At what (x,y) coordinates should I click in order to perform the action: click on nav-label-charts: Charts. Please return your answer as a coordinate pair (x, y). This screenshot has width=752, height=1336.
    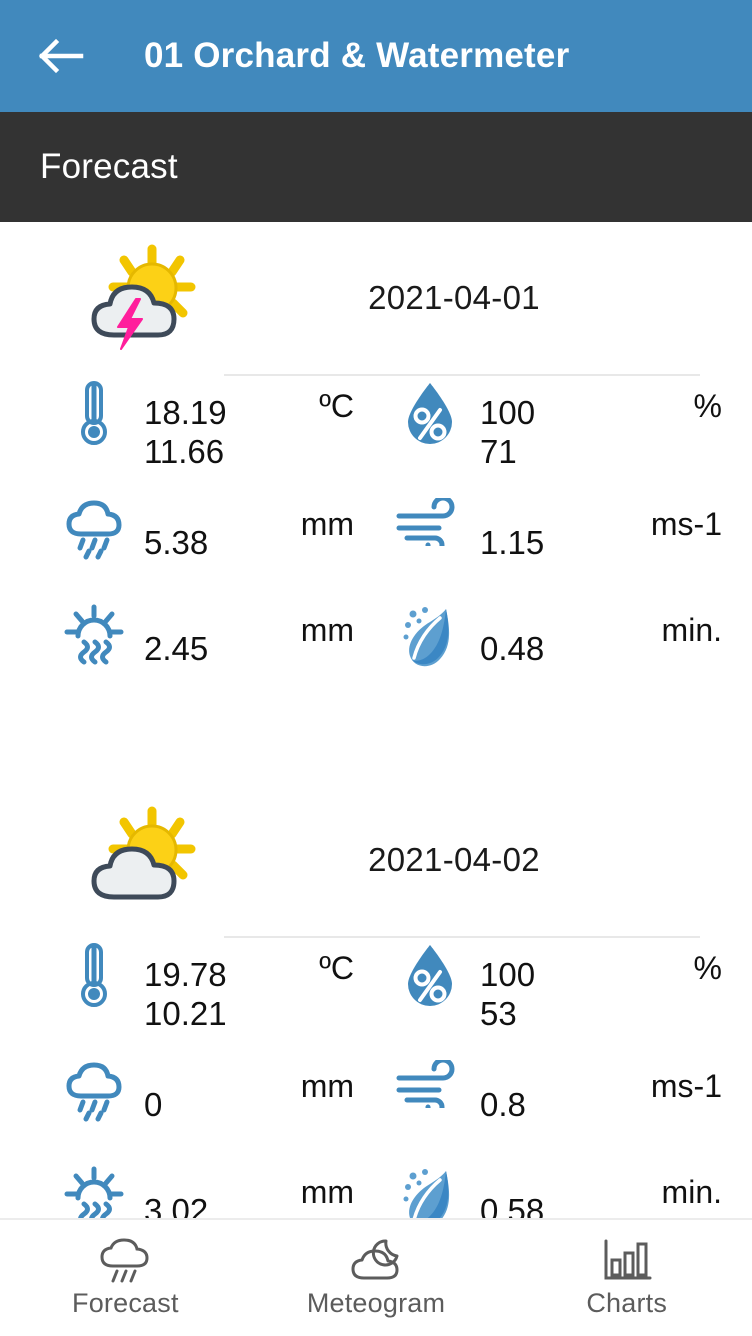
    Looking at the image, I should click on (627, 1302).